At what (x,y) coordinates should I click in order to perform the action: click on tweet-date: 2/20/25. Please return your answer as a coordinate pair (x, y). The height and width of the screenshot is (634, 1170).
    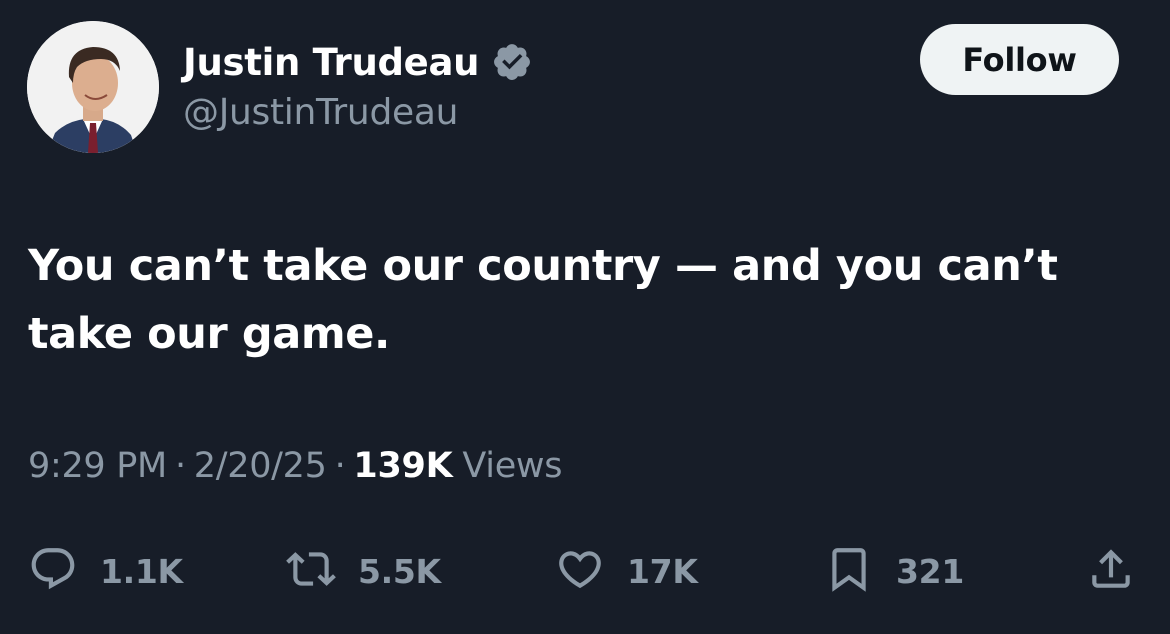
    Looking at the image, I should click on (260, 466).